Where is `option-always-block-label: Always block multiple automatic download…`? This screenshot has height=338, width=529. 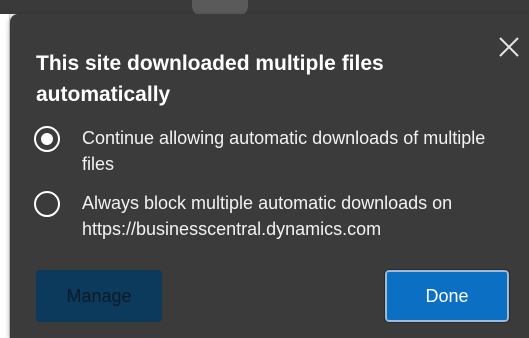
option-always-block-label: Always block multiple automatic download… is located at coordinates (267, 216).